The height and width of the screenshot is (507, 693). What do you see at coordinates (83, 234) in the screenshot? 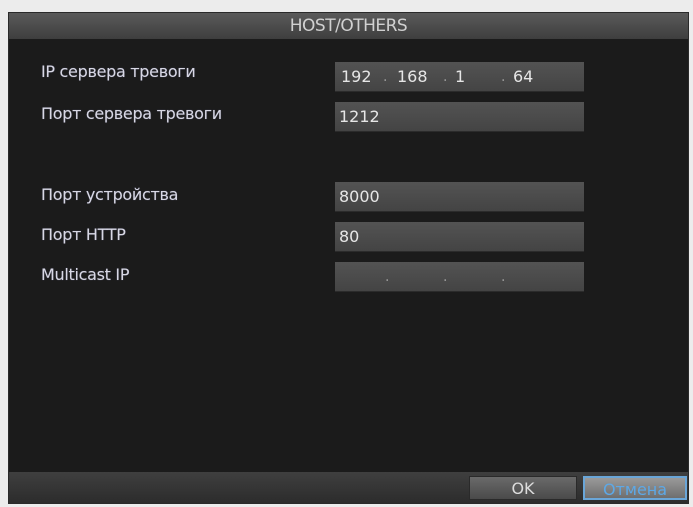
I see `http-port-label: Порт HTTP` at bounding box center [83, 234].